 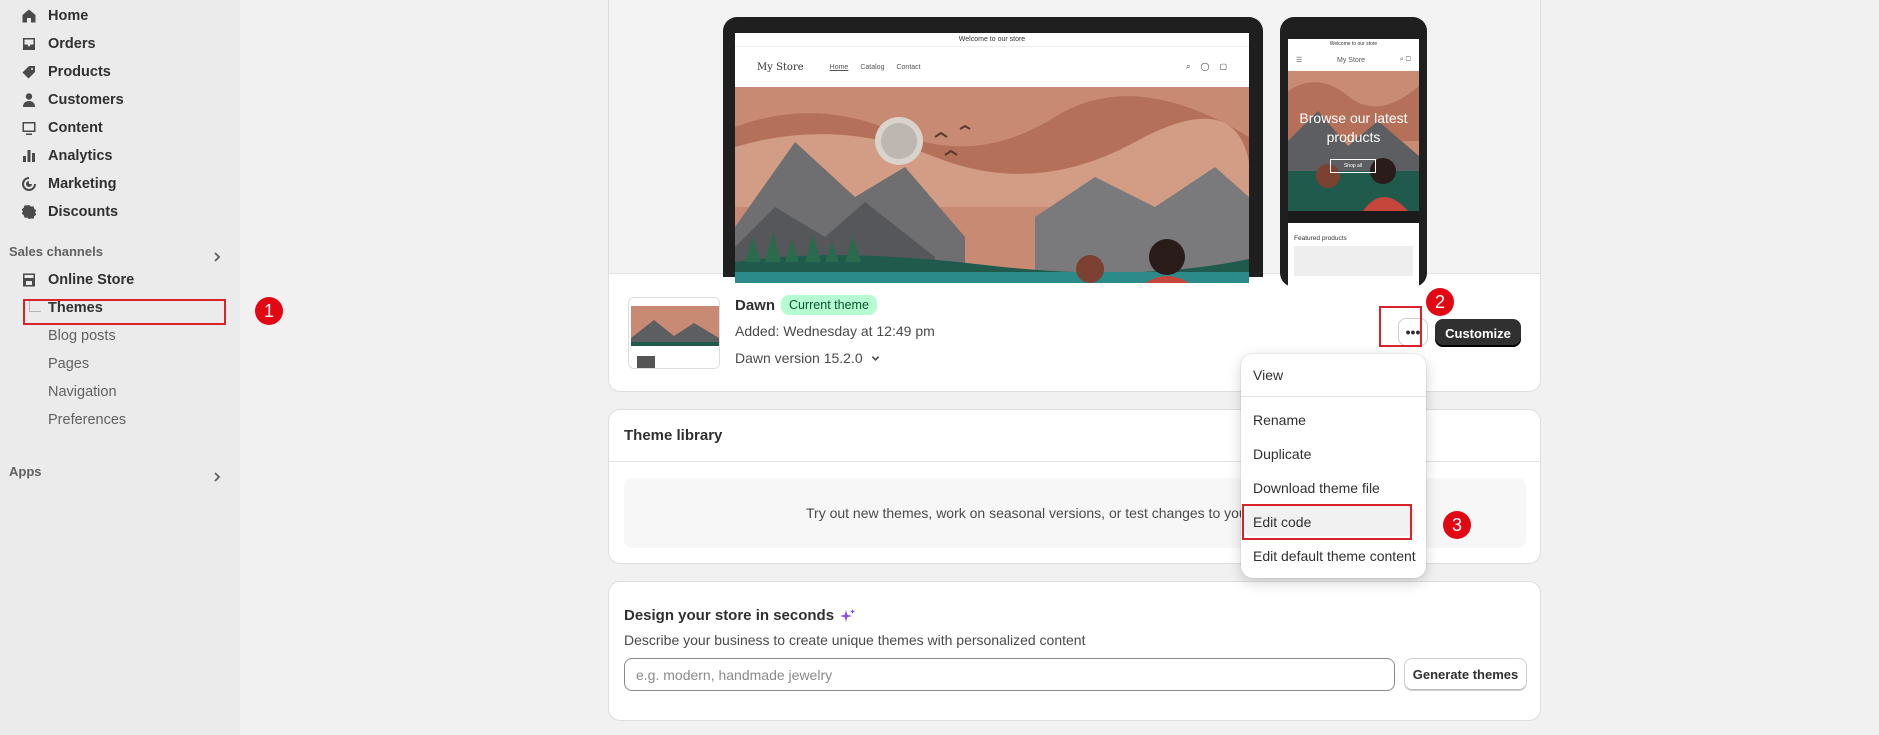 I want to click on nav-marketing: Marketing, so click(x=68, y=184).